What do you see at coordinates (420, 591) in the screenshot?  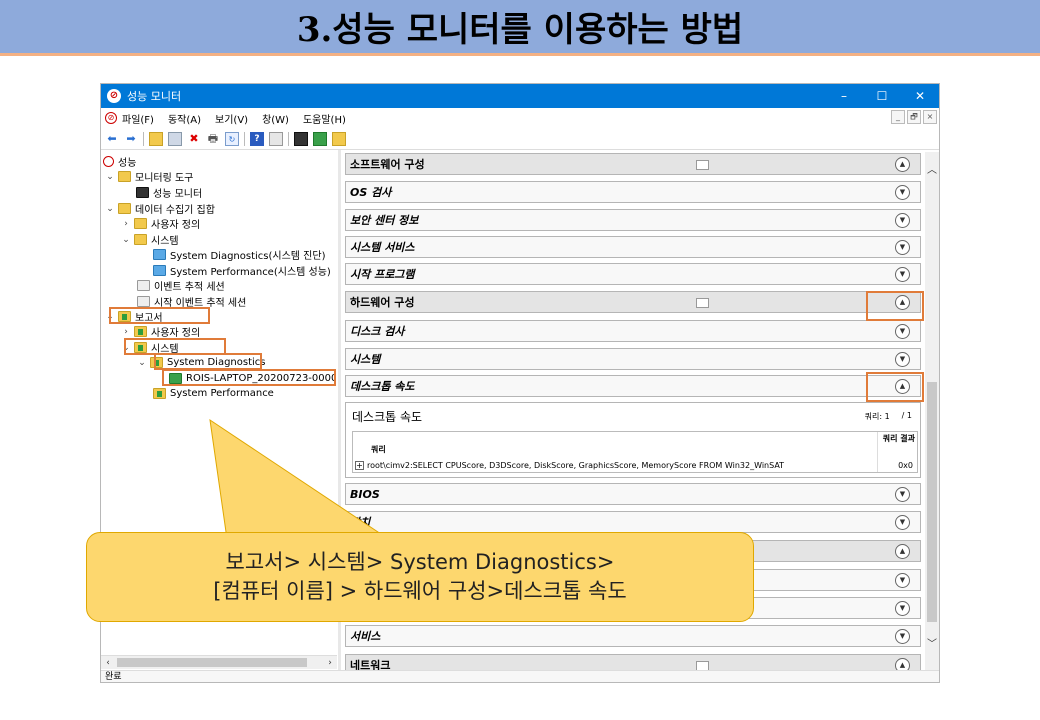 I see `callout-line-2: [컴퓨터 이름] > 하드웨어 구성>데스크톱 속도` at bounding box center [420, 591].